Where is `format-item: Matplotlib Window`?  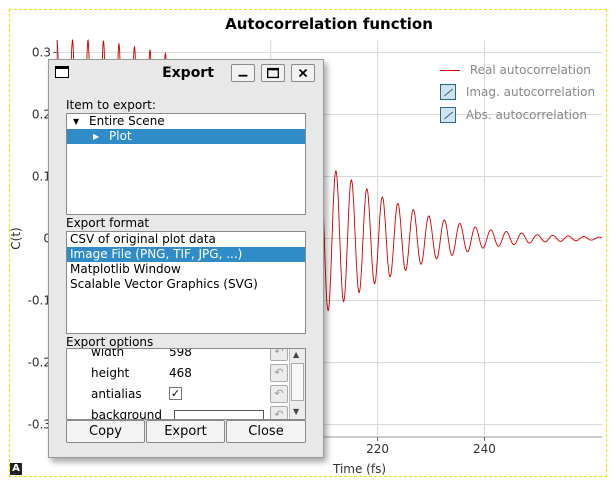 format-item: Matplotlib Window is located at coordinates (186, 269).